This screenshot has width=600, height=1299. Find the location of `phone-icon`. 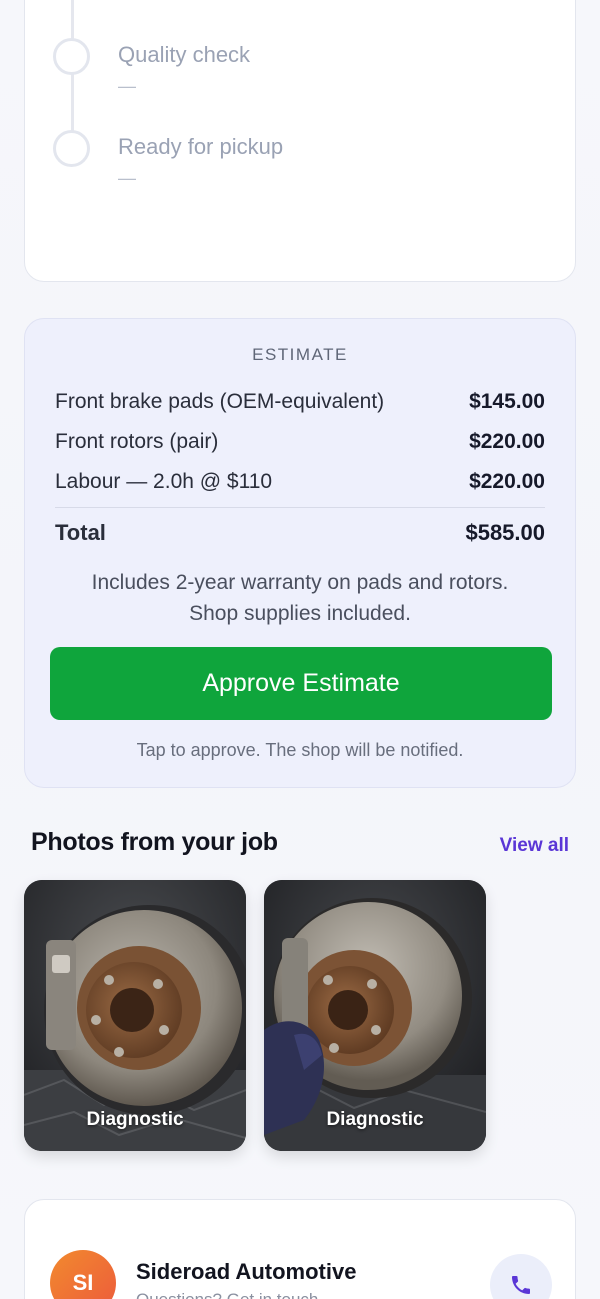

phone-icon is located at coordinates (521, 1285).